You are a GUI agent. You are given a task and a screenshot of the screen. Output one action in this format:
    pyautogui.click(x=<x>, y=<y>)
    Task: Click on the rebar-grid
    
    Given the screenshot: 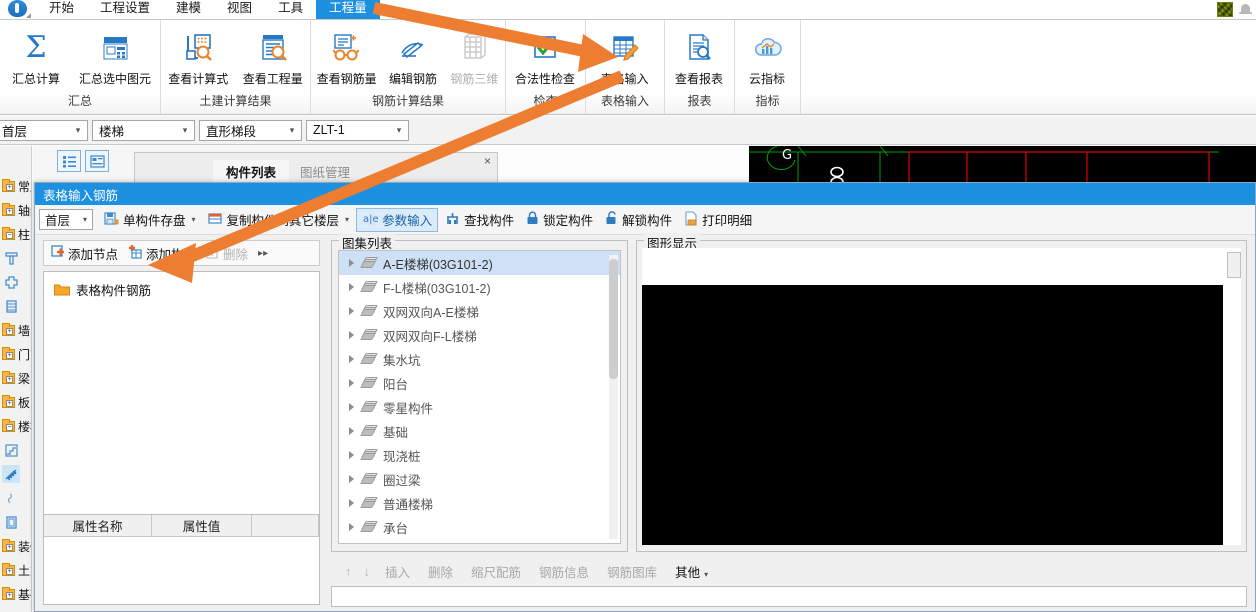 What is the action you would take?
    pyautogui.click(x=789, y=596)
    